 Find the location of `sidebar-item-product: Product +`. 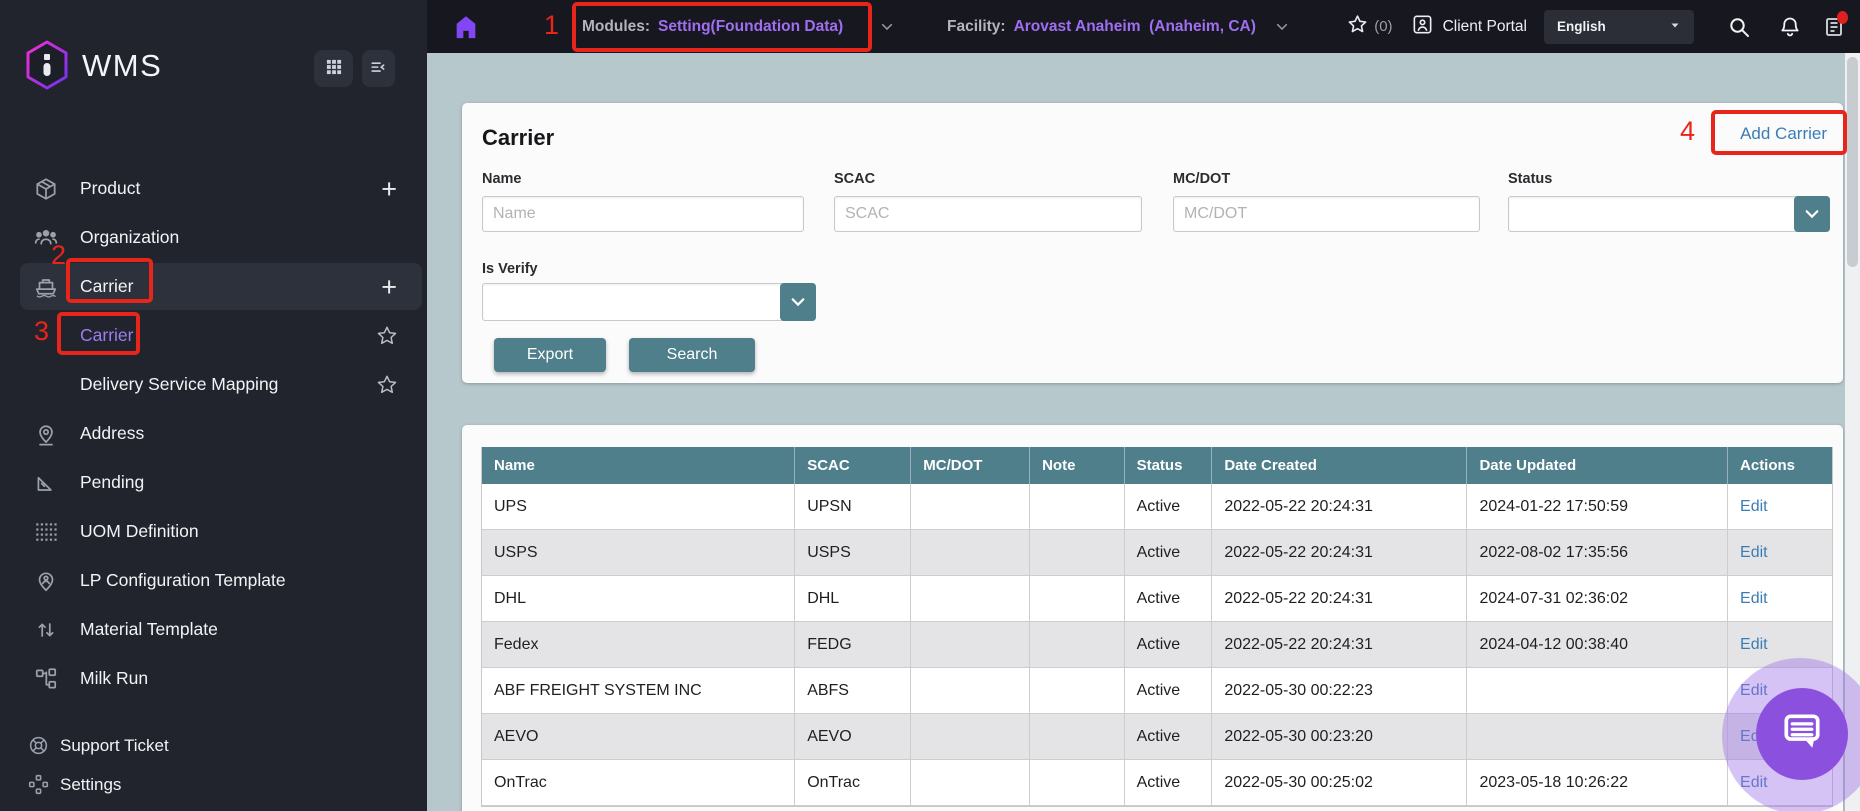

sidebar-item-product: Product + is located at coordinates (213, 188).